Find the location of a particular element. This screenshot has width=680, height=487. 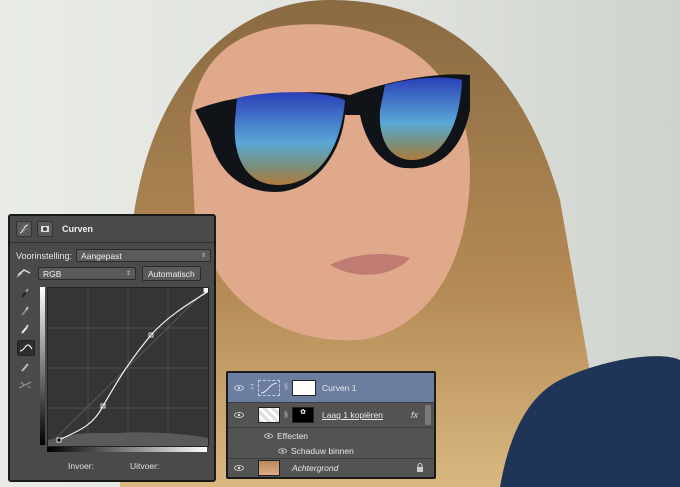

curves-tools is located at coordinates (26, 339).